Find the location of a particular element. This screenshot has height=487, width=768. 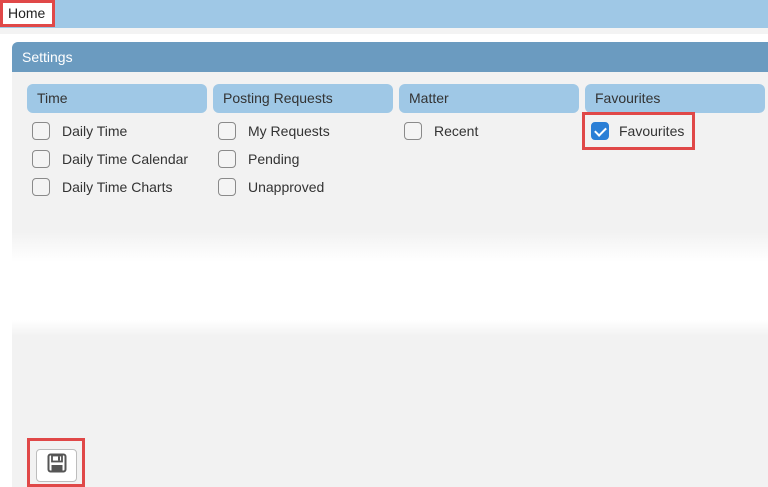

panel-fade-top is located at coordinates (390, 328).